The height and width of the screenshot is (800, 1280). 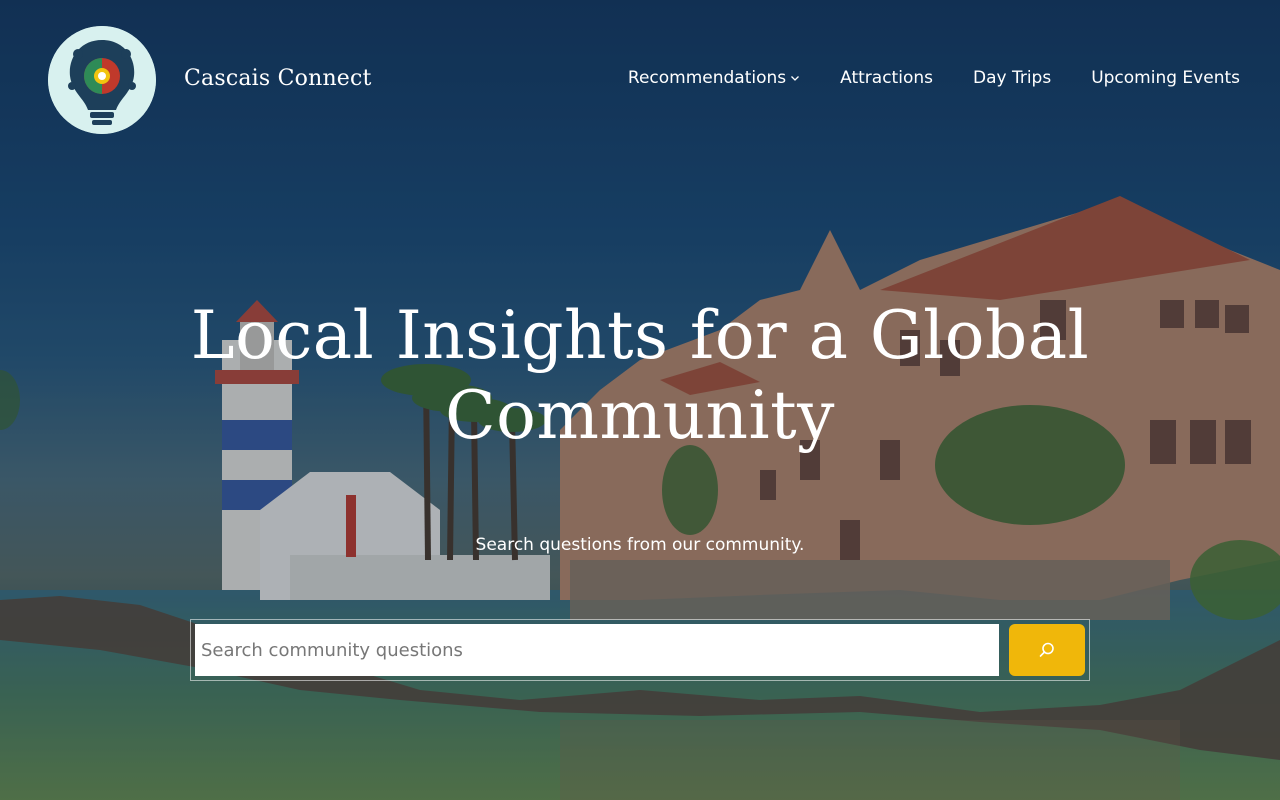 I want to click on search-button, so click(x=1047, y=650).